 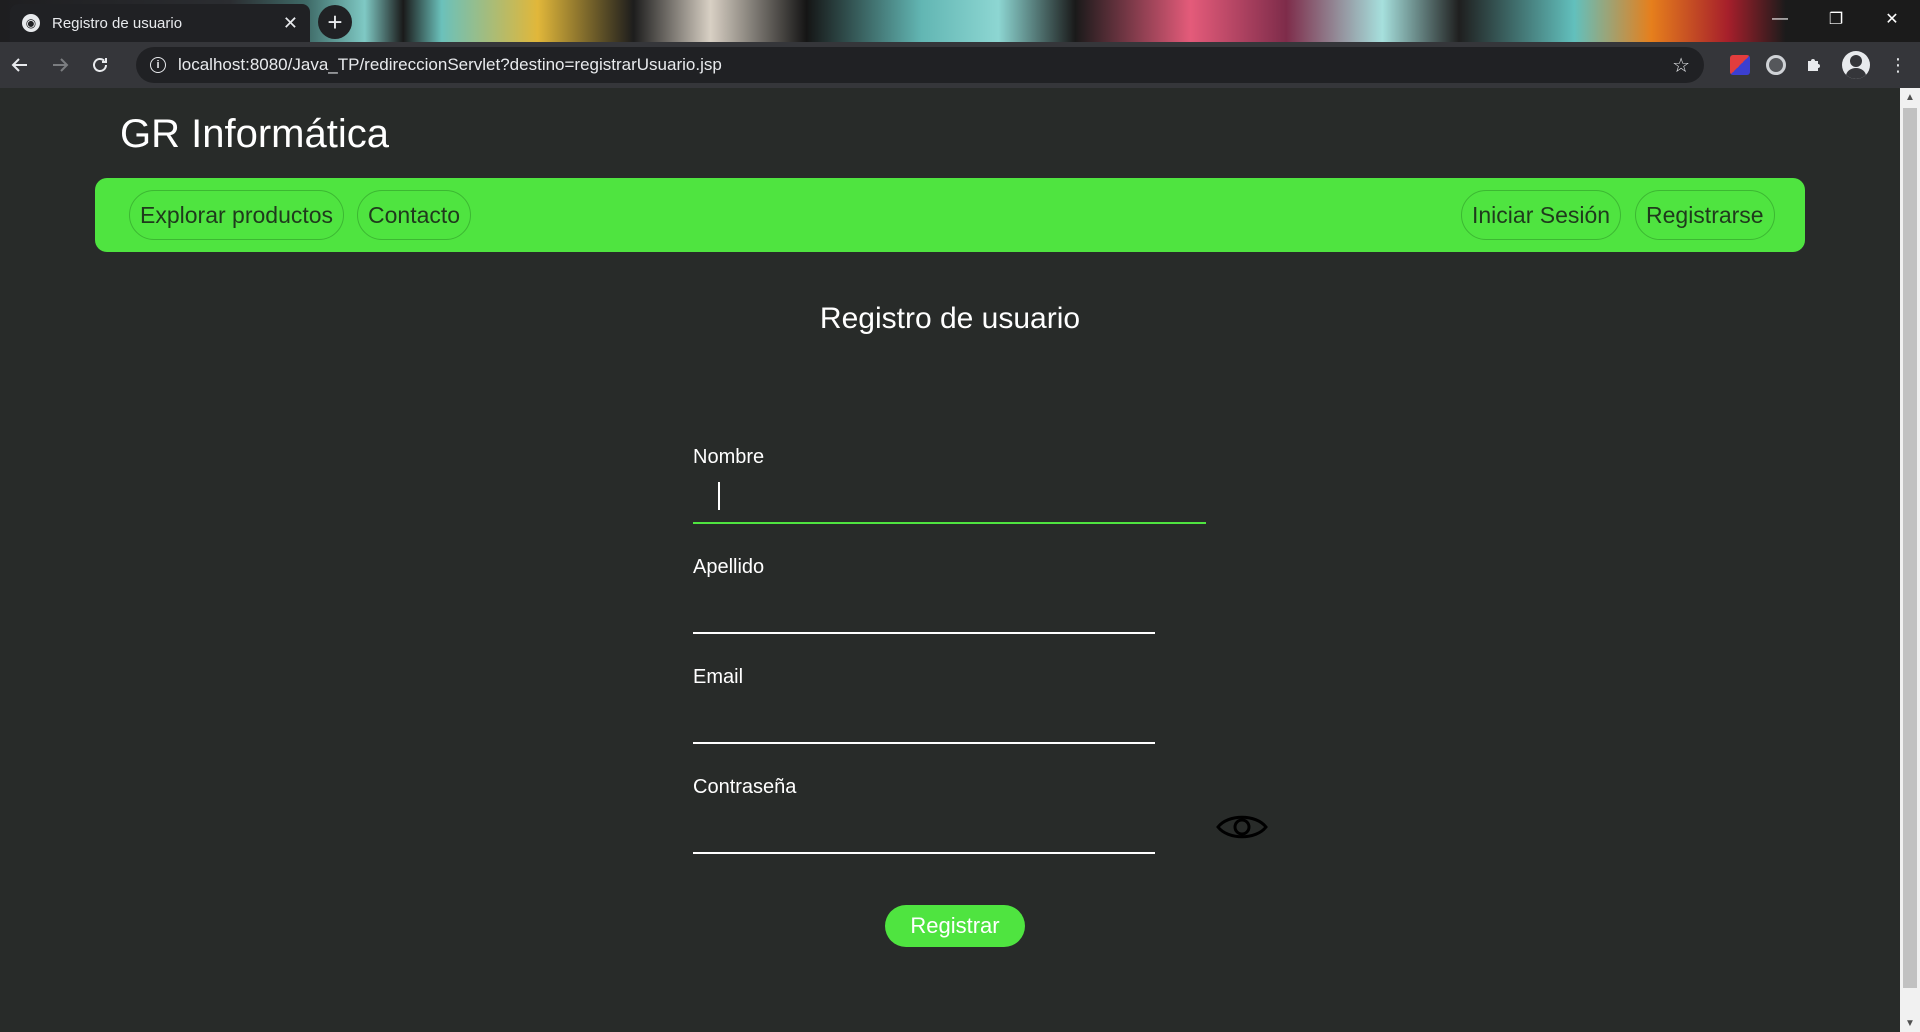 What do you see at coordinates (729, 457) in the screenshot?
I see `nombre-label: Nombre` at bounding box center [729, 457].